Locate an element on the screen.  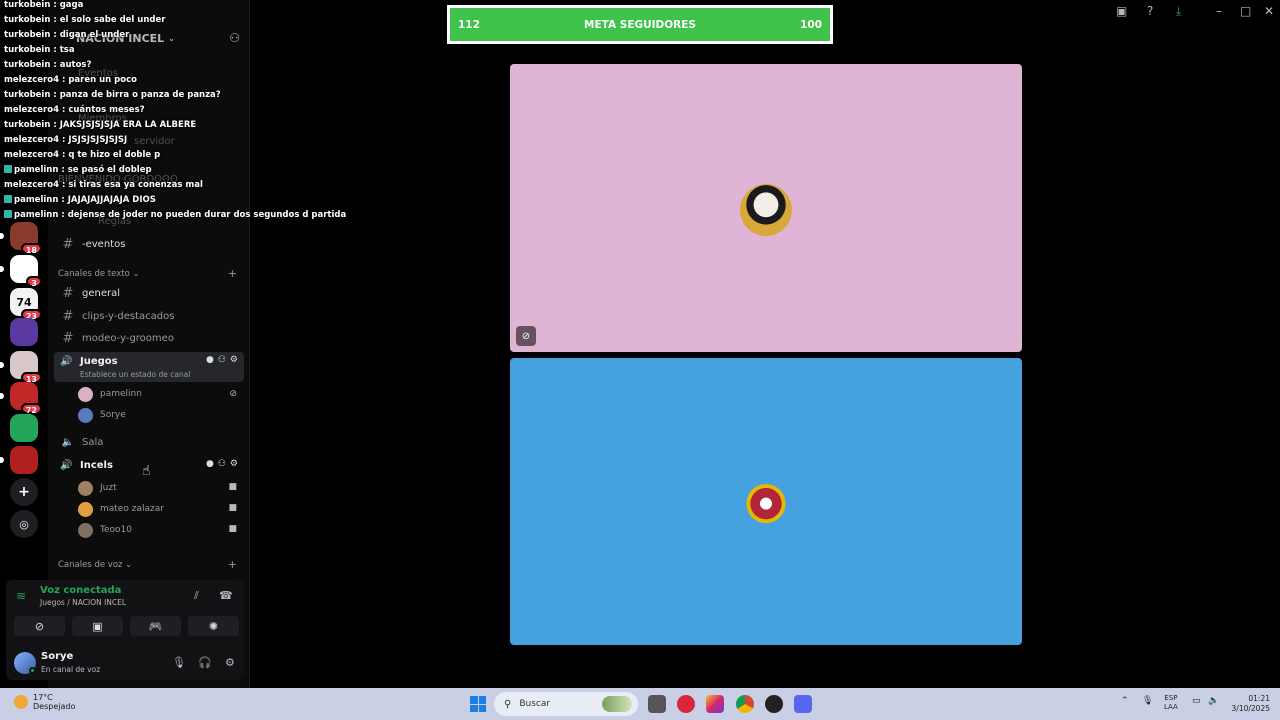
speaker-icon: 🔊 is located at coordinates (66, 361).